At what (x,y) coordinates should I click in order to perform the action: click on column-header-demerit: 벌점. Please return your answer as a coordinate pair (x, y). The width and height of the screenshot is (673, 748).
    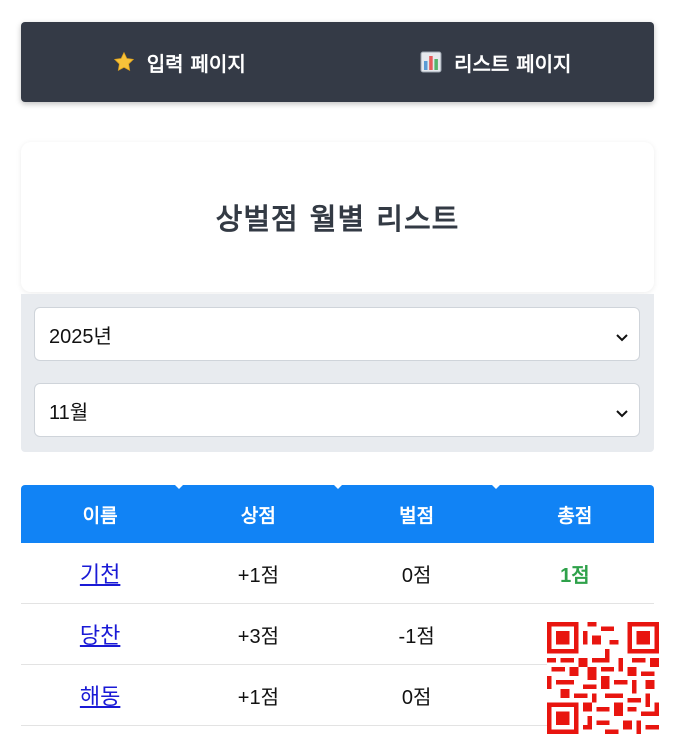
    Looking at the image, I should click on (414, 514).